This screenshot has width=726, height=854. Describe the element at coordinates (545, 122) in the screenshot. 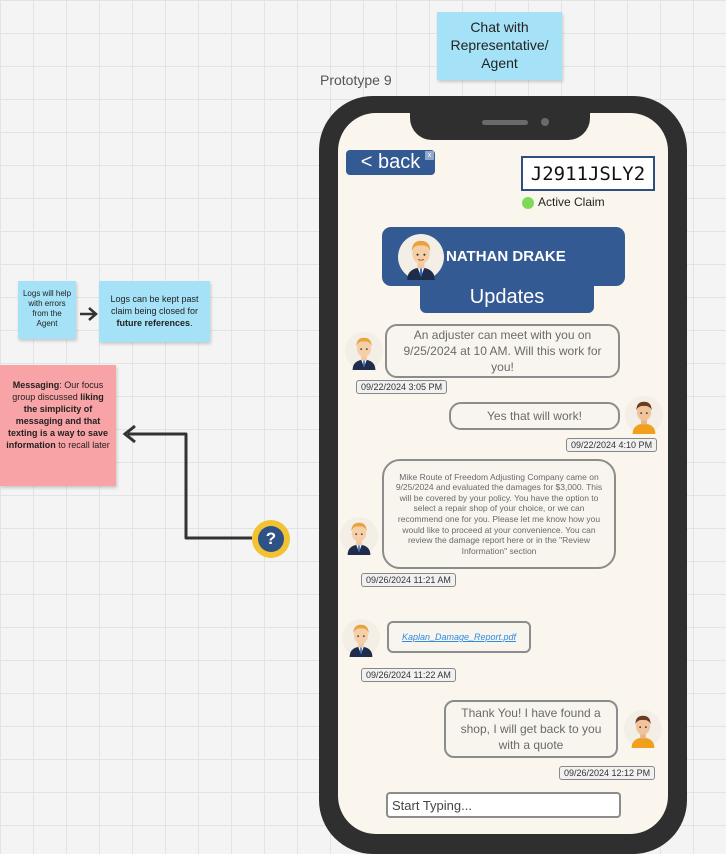

I see `phone-camera` at that location.